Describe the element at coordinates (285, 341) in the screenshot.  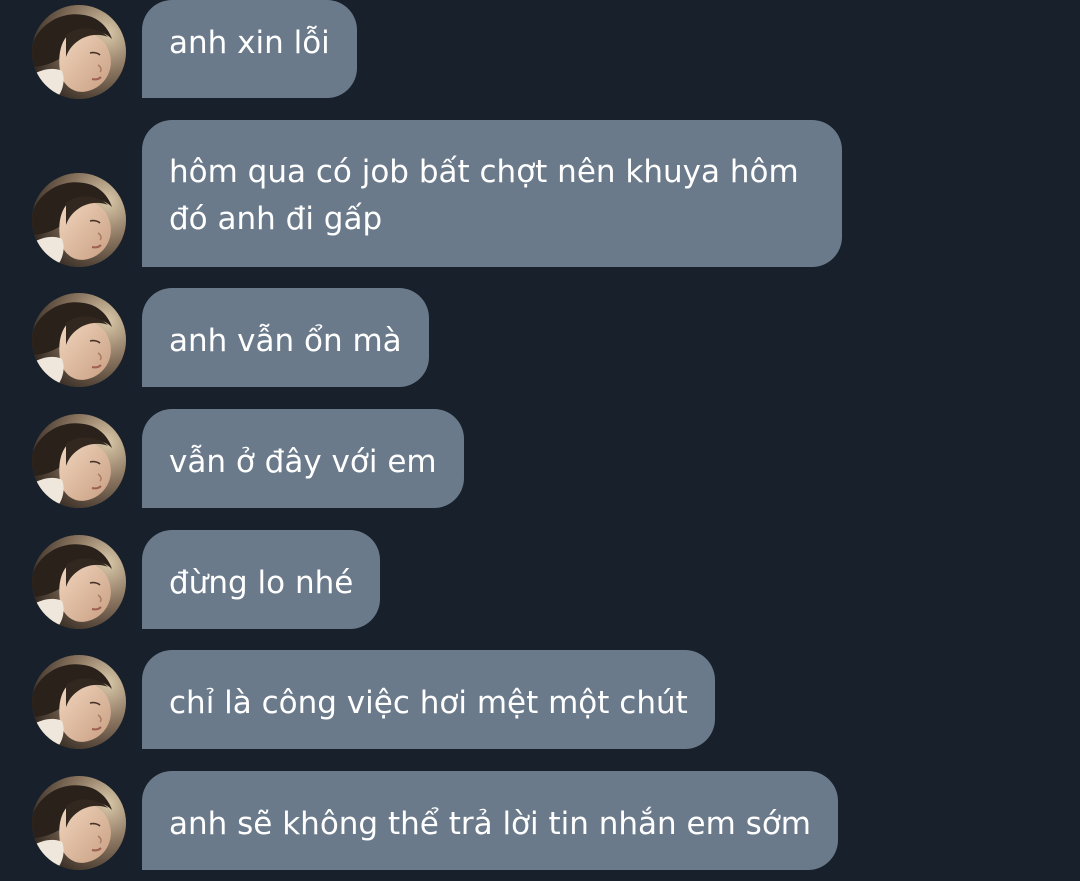
I see `message-text: anh vẫn ổn mà` at that location.